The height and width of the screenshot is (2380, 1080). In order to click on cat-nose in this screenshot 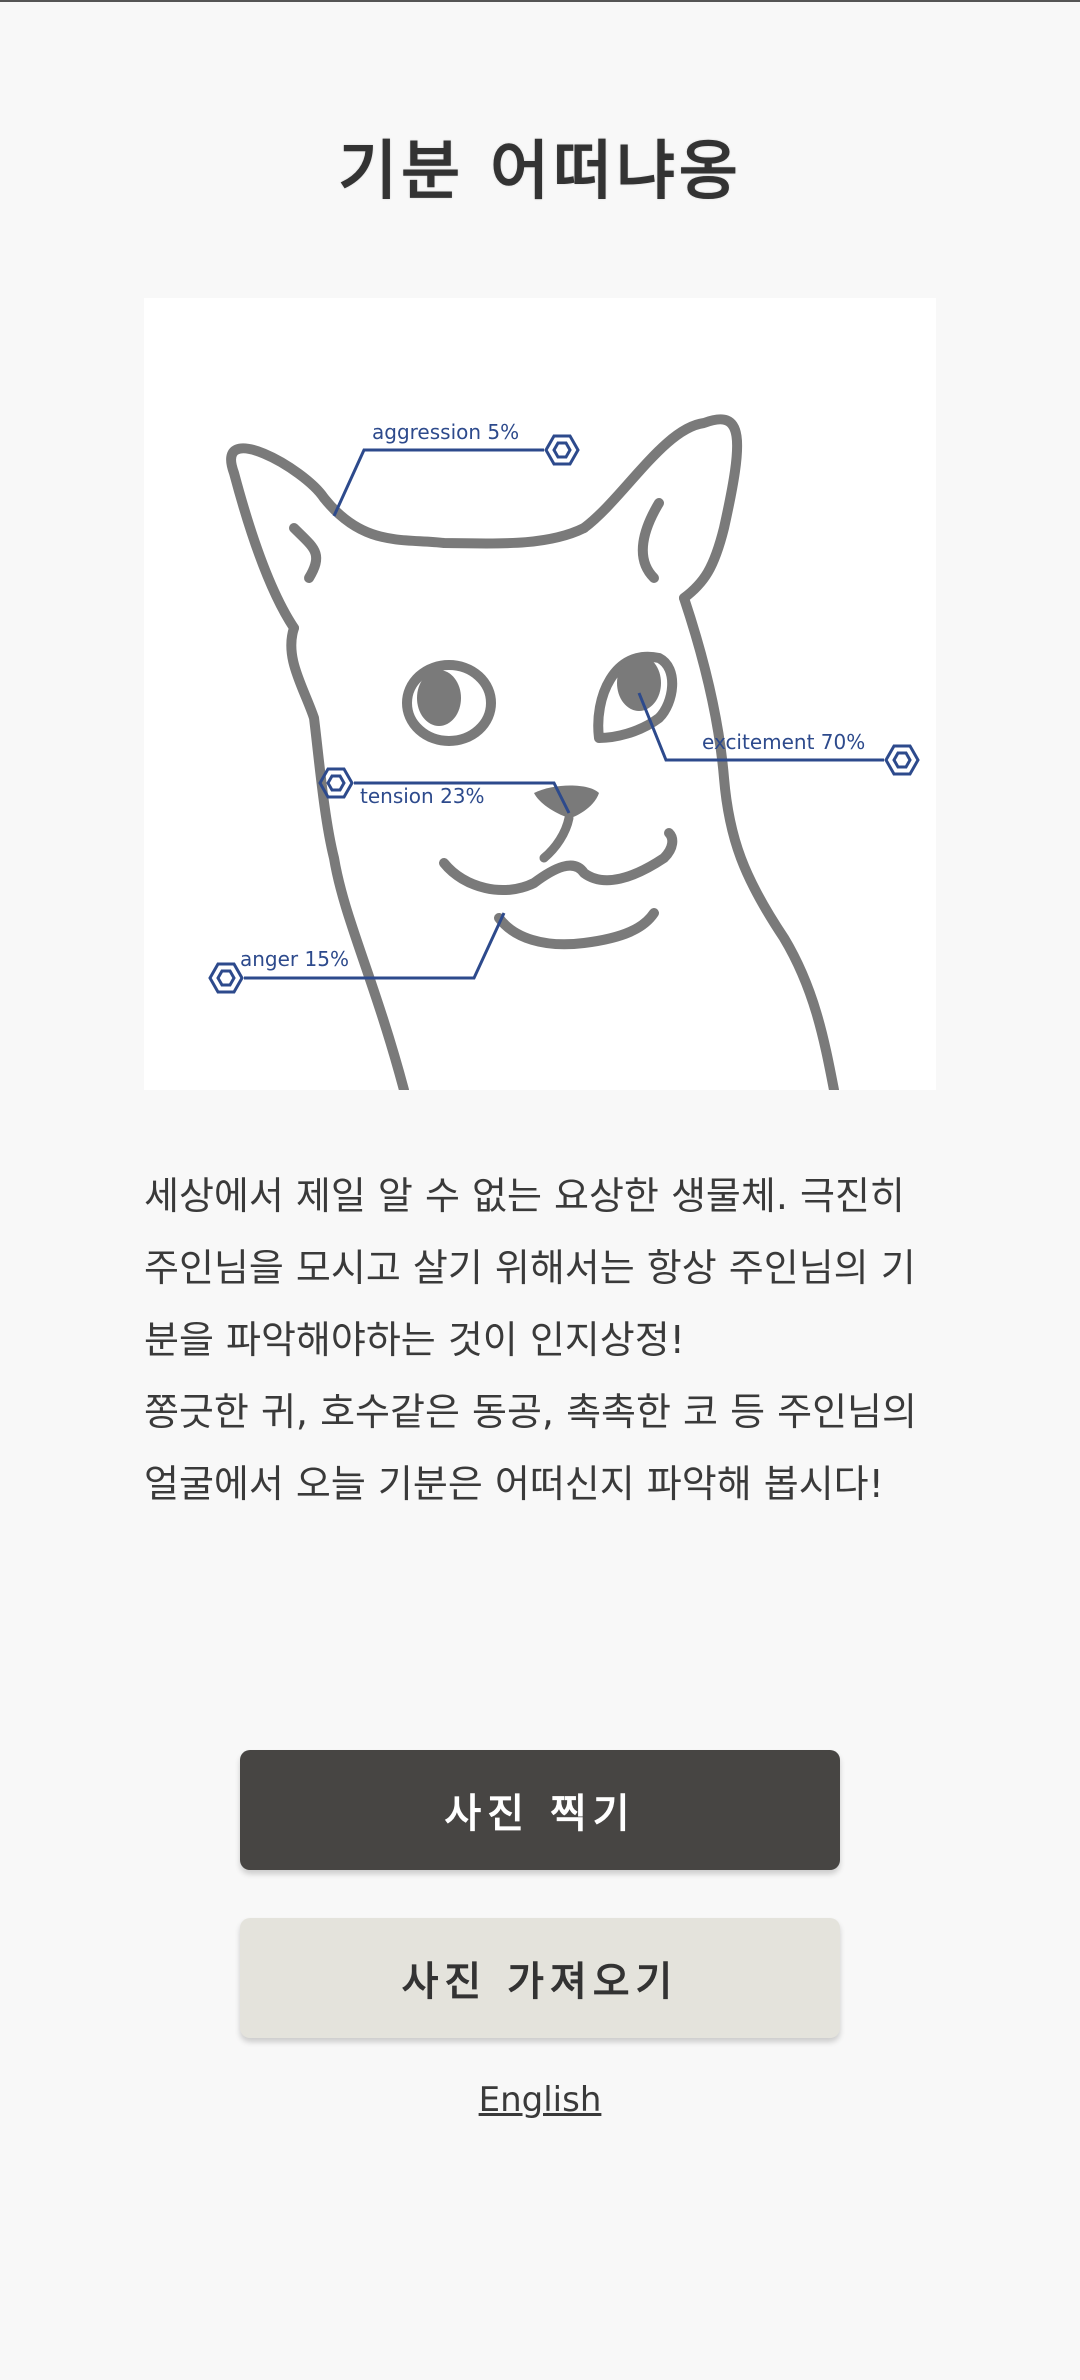, I will do `click(566, 801)`.